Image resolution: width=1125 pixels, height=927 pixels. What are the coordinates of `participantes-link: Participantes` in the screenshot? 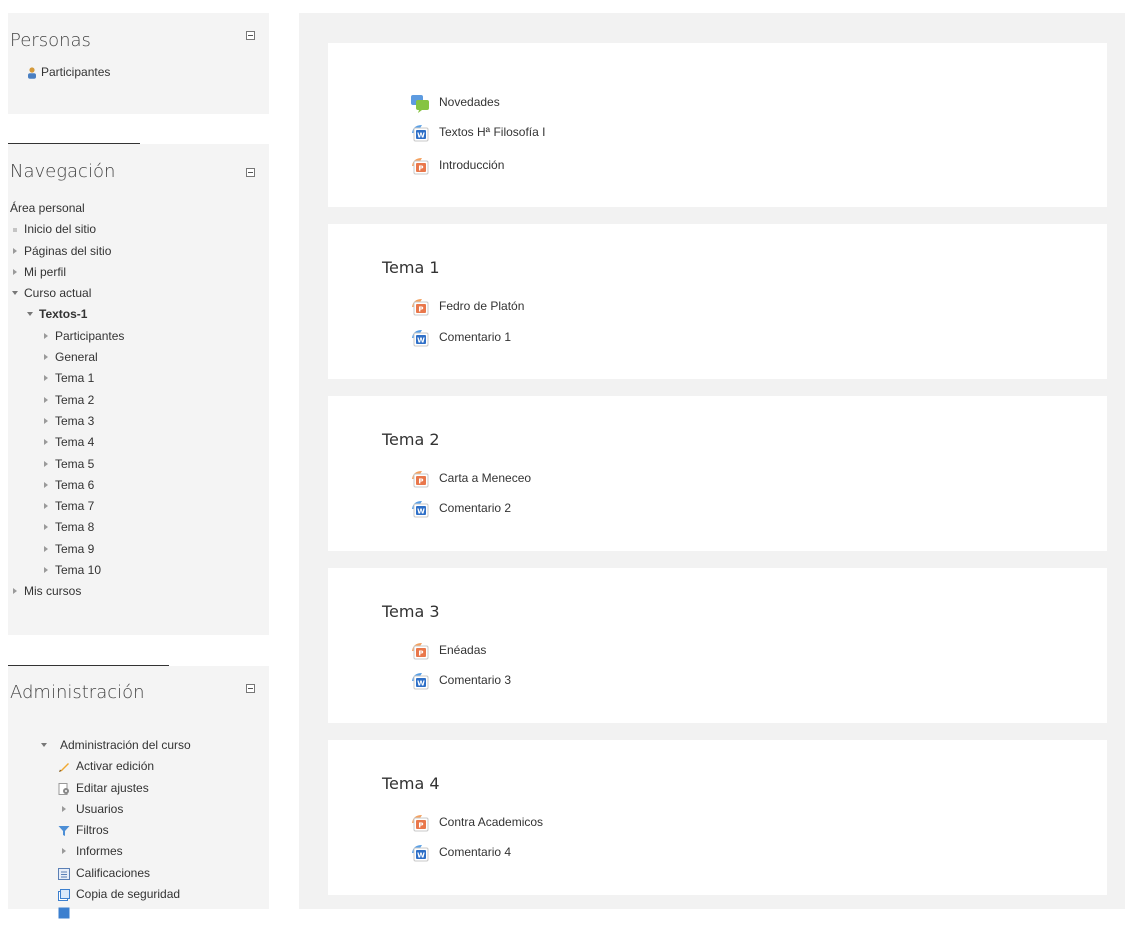 It's located at (92, 73).